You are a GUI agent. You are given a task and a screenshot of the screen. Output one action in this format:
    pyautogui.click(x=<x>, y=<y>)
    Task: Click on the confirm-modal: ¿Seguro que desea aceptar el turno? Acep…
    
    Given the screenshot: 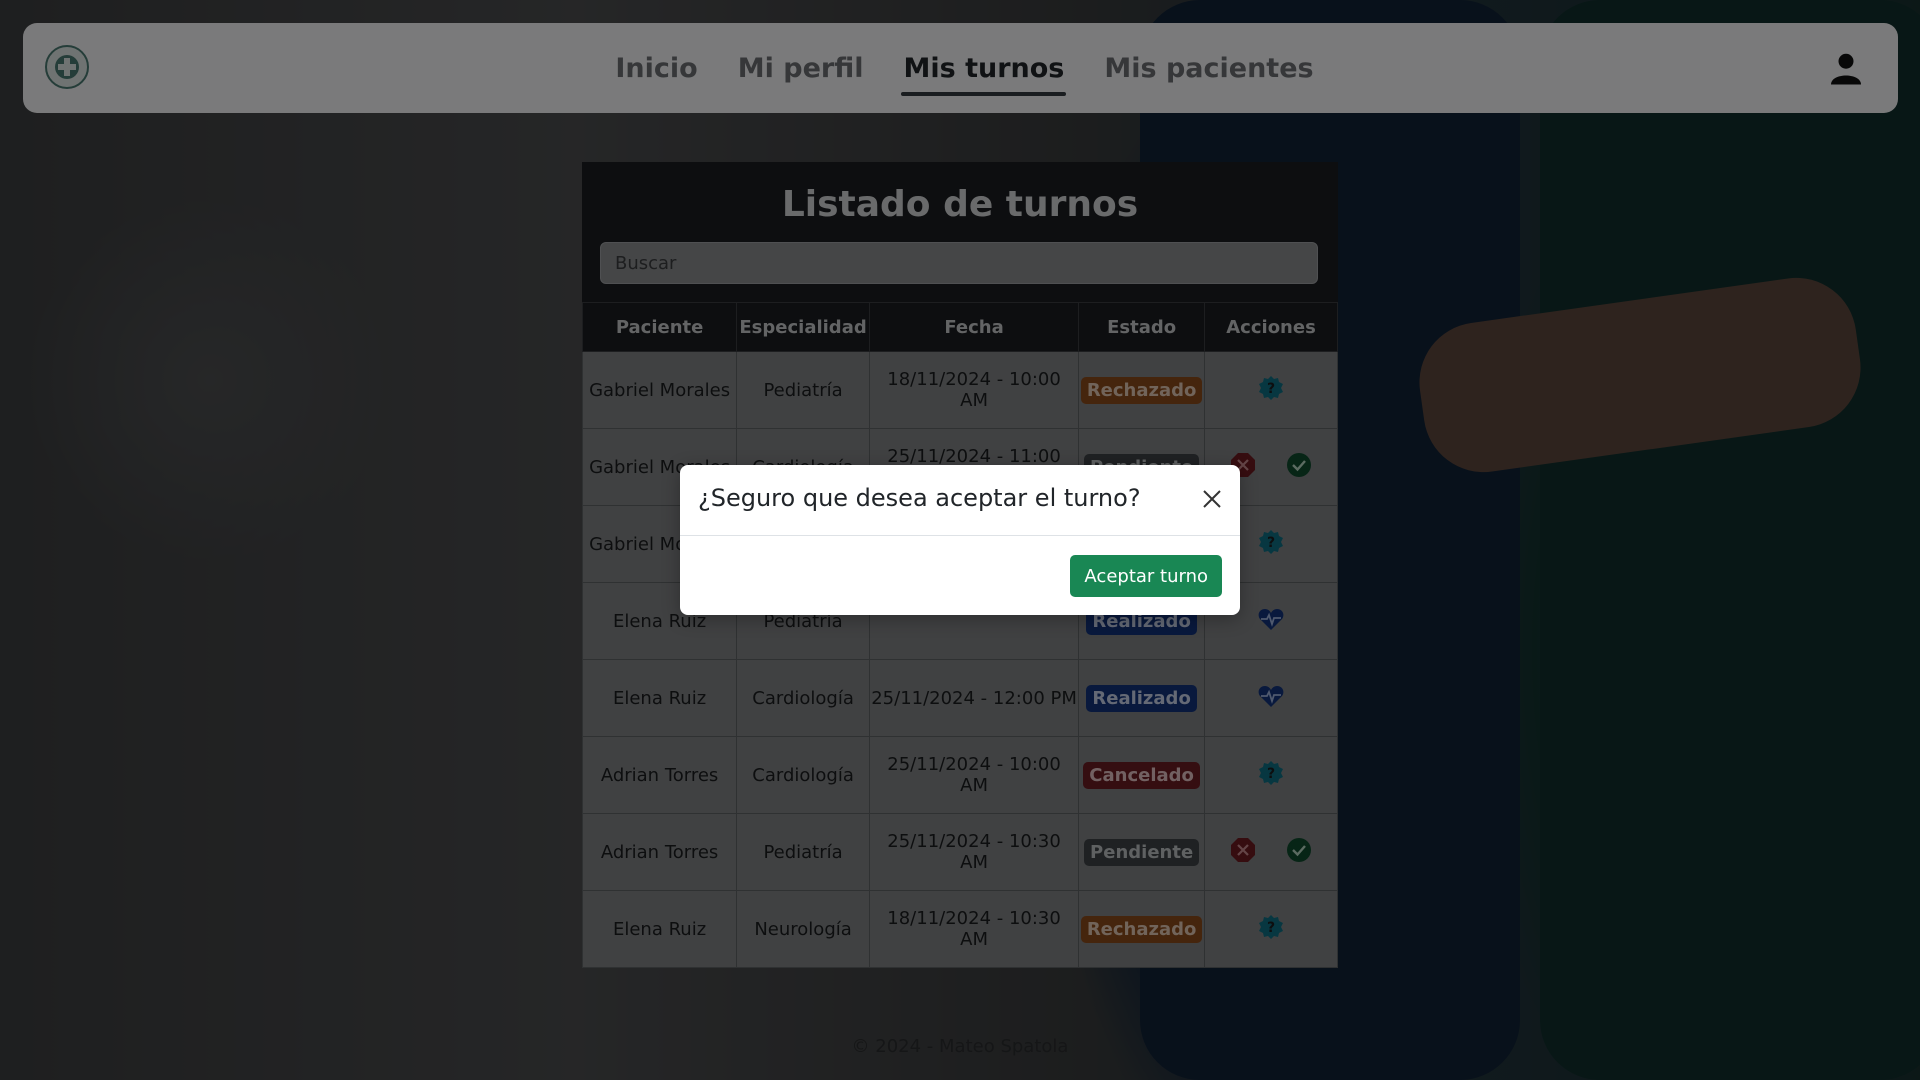 What is the action you would take?
    pyautogui.click(x=960, y=540)
    